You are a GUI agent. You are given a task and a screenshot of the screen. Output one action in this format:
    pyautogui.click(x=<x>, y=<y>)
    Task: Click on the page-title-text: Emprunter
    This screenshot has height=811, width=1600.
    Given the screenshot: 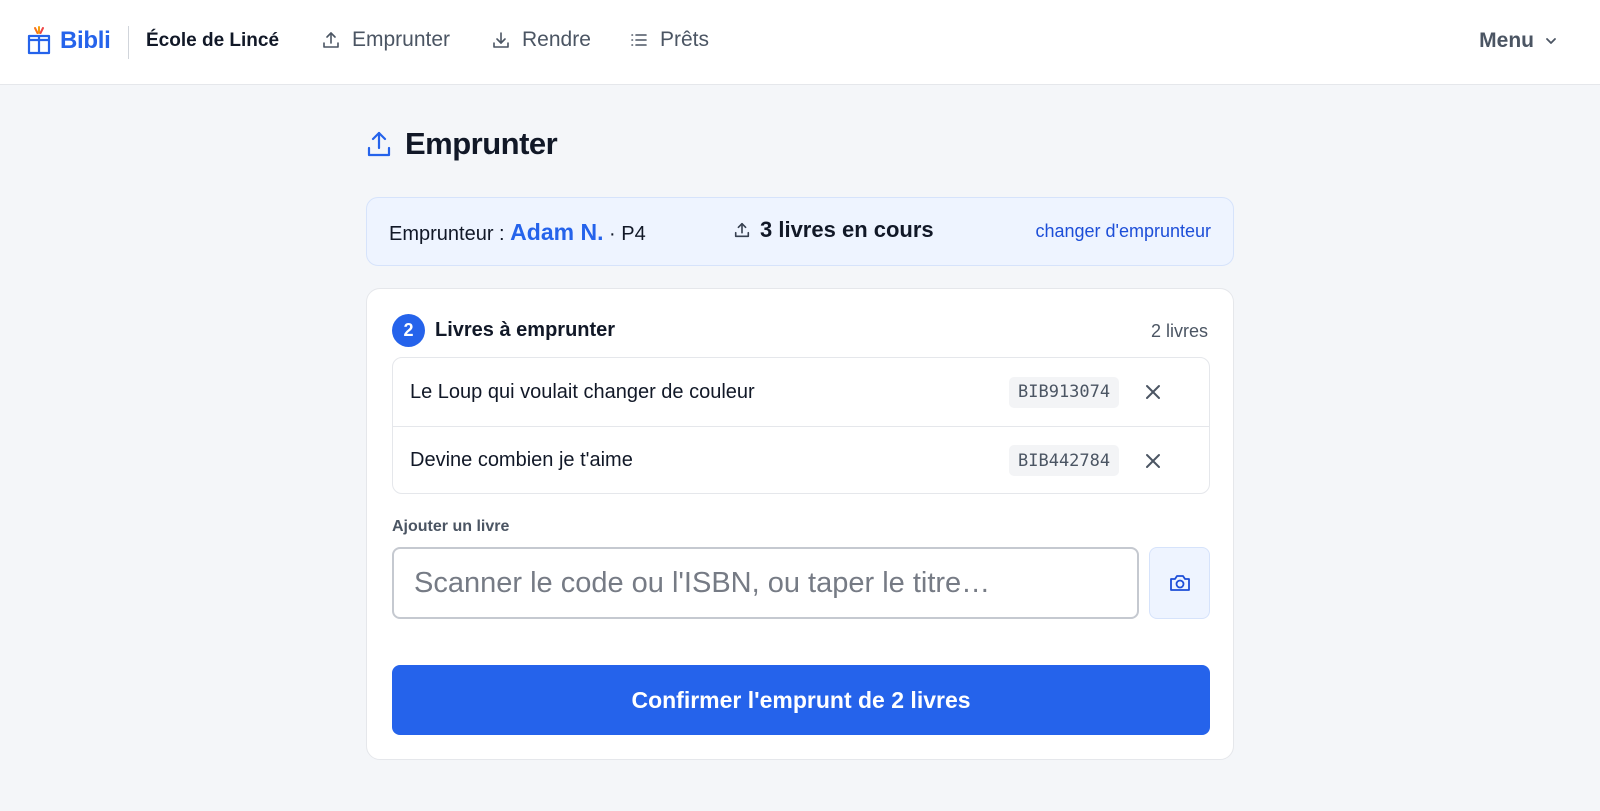 What is the action you would take?
    pyautogui.click(x=481, y=143)
    